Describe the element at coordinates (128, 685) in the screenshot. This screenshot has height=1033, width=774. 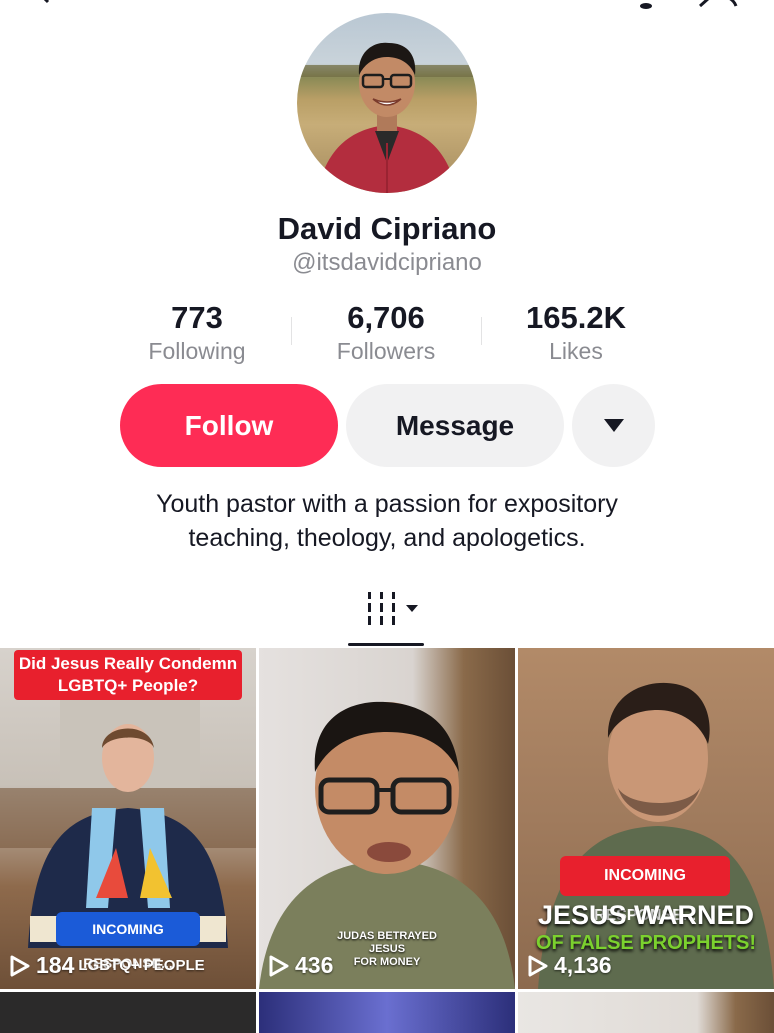
I see `video-title-line: LGBTQ+ People?` at that location.